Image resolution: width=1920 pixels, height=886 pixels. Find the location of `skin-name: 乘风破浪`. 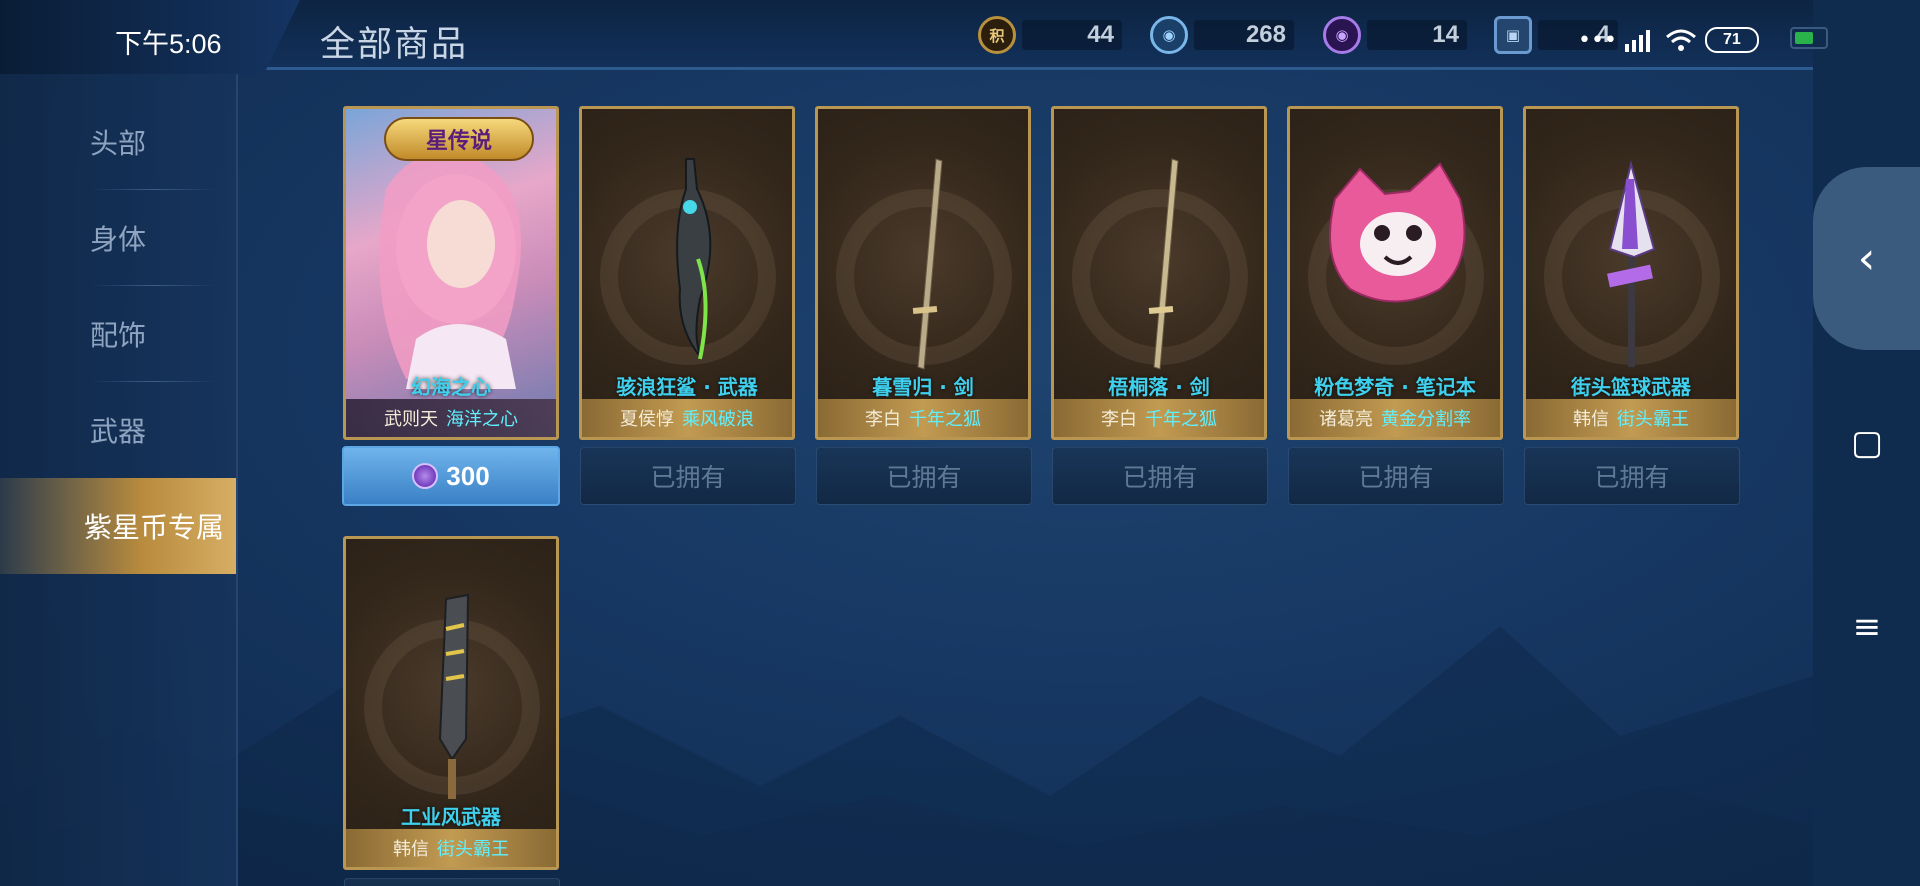

skin-name: 乘风破浪 is located at coordinates (718, 419).